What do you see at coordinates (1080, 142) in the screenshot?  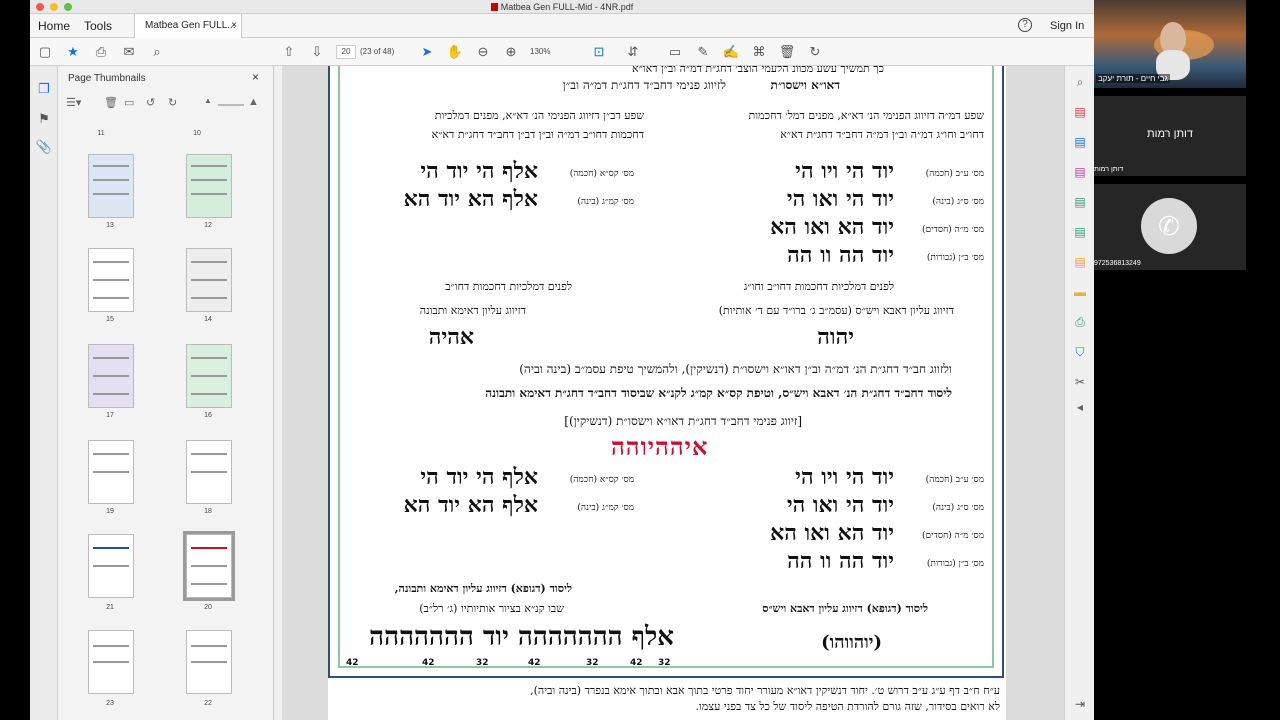 I see `export-pdf-icon: ▤` at bounding box center [1080, 142].